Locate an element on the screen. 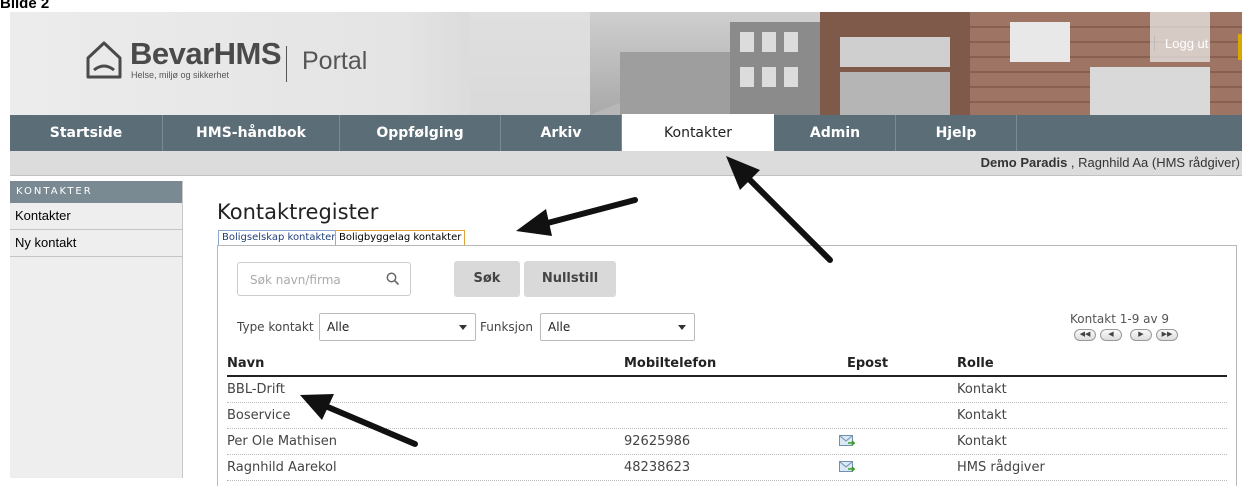  cell-name: Ragnhild Aarekol is located at coordinates (282, 467).